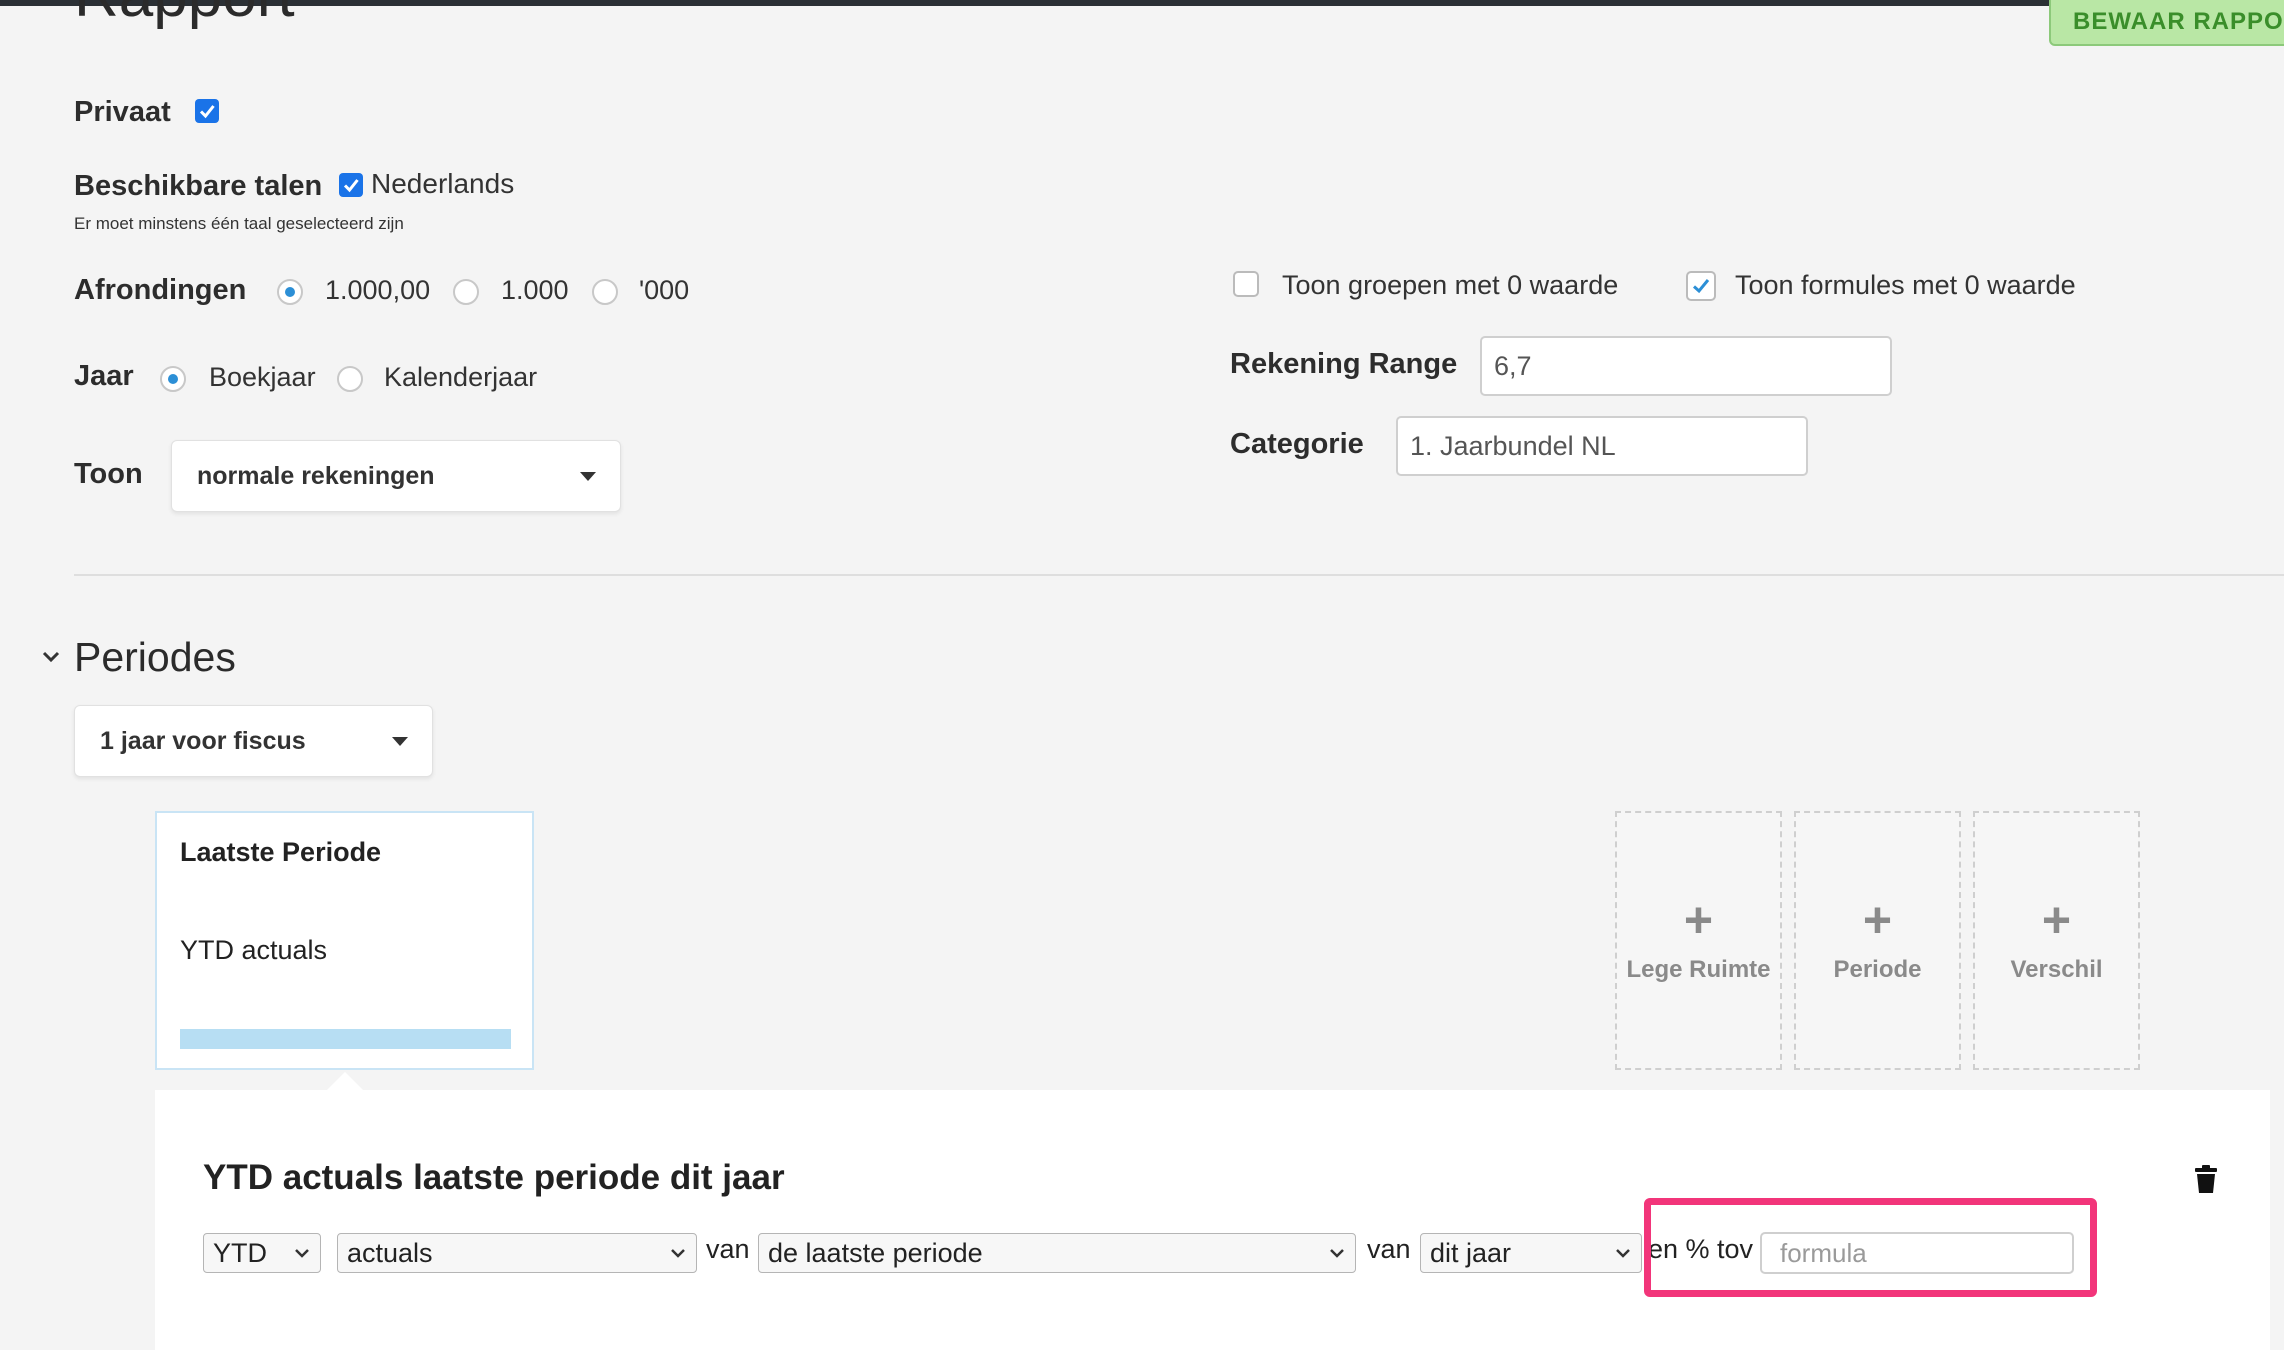 The width and height of the screenshot is (2284, 1350). Describe the element at coordinates (254, 950) in the screenshot. I see `period-card-subtitle: YTD actuals` at that location.